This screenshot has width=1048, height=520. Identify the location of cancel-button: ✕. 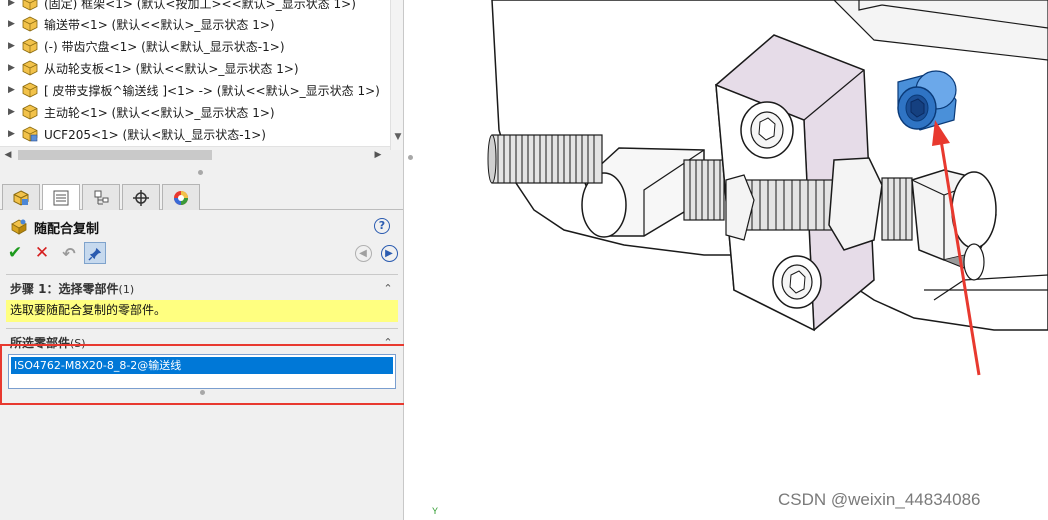
(42, 253).